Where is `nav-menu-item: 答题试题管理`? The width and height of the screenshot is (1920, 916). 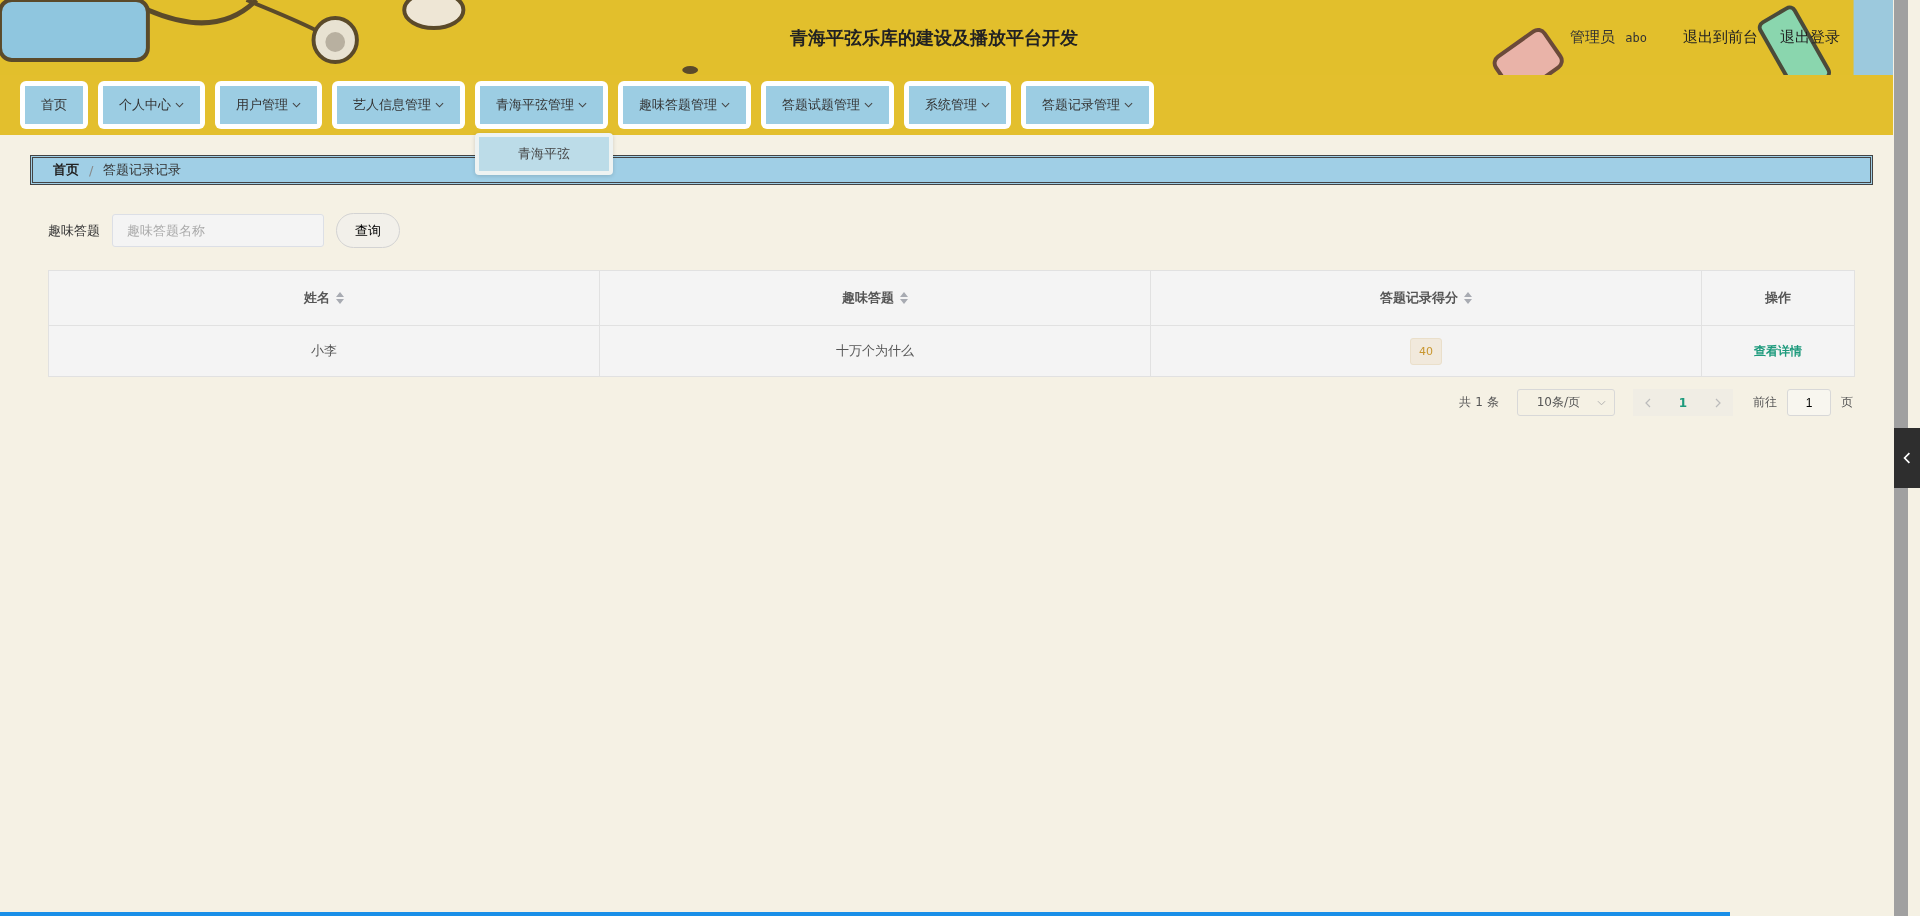
nav-menu-item: 答题试题管理 is located at coordinates (827, 105).